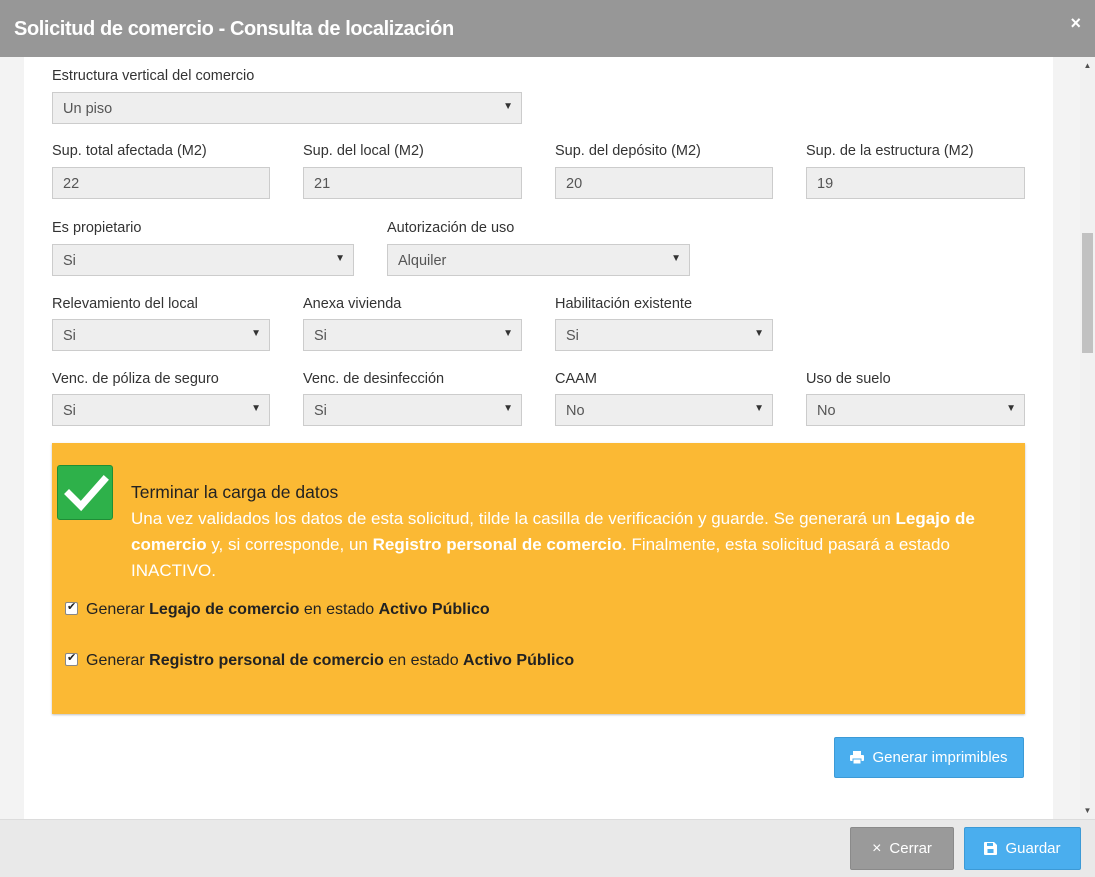 The height and width of the screenshot is (877, 1095). Describe the element at coordinates (161, 183) in the screenshot. I see `sup-total-input: 22` at that location.